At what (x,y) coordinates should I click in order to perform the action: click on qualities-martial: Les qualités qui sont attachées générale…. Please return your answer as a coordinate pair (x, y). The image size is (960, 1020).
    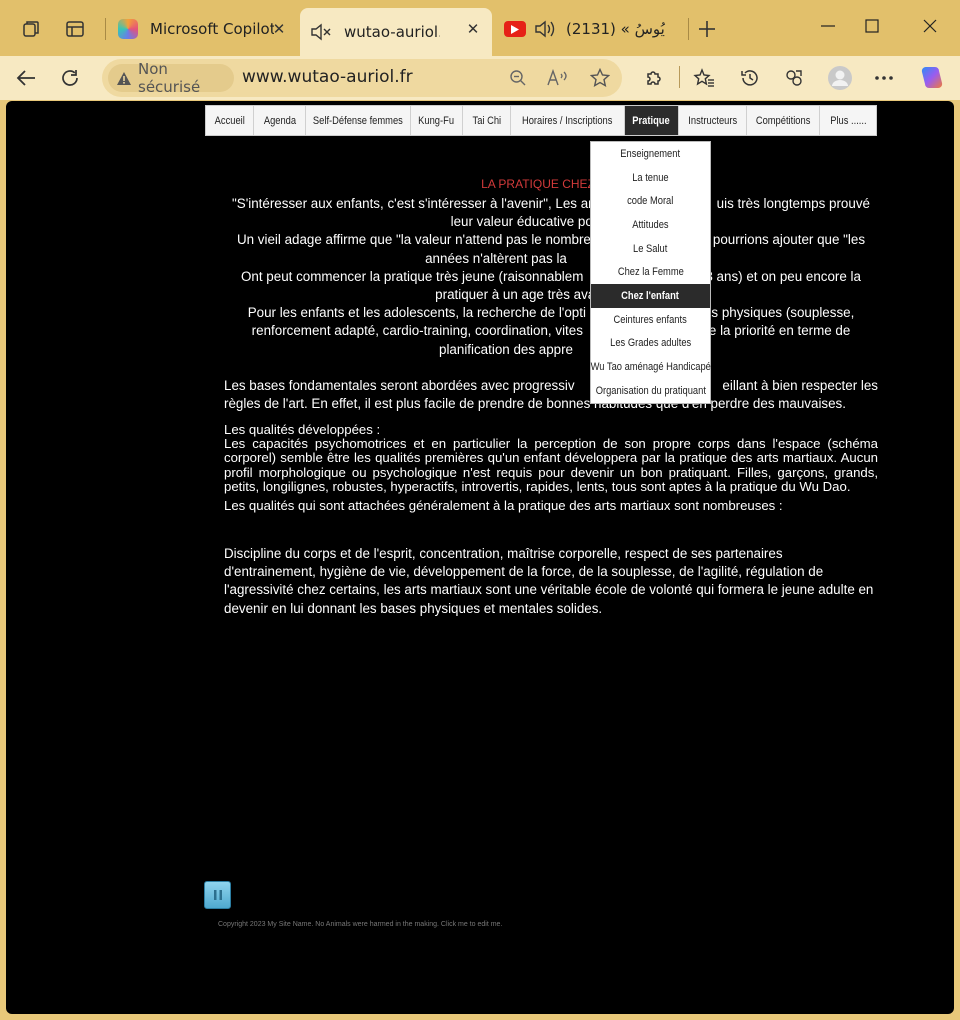
    Looking at the image, I should click on (503, 506).